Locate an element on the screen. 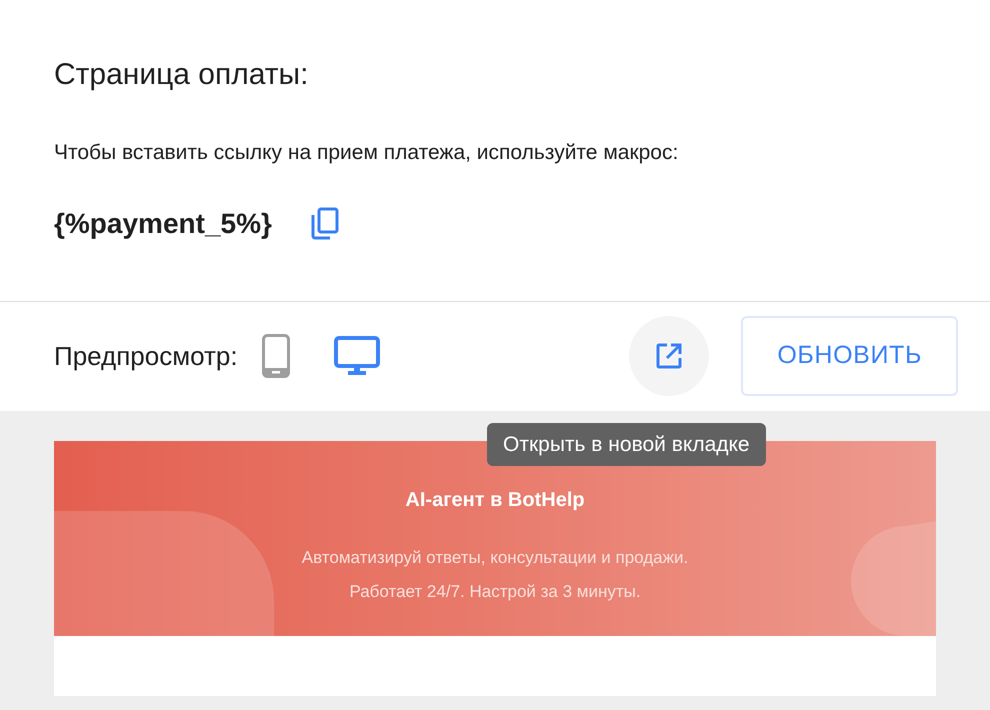 The image size is (990, 710). copy-icon is located at coordinates (325, 223).